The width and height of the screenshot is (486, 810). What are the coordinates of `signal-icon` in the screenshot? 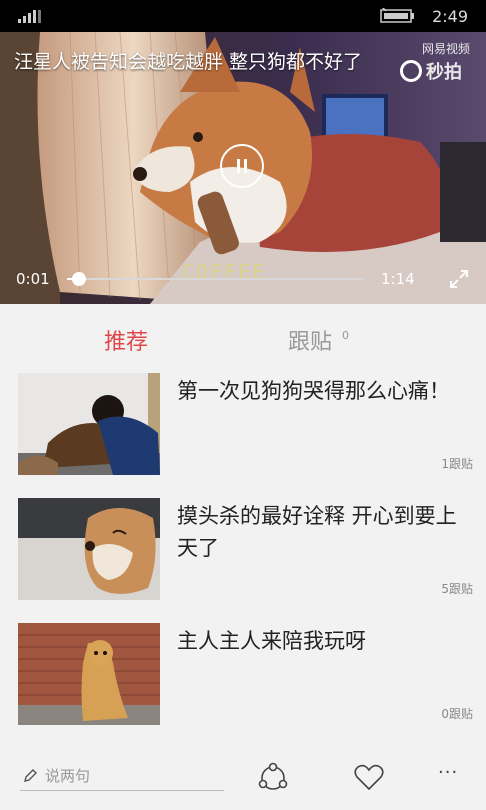 It's located at (29, 16).